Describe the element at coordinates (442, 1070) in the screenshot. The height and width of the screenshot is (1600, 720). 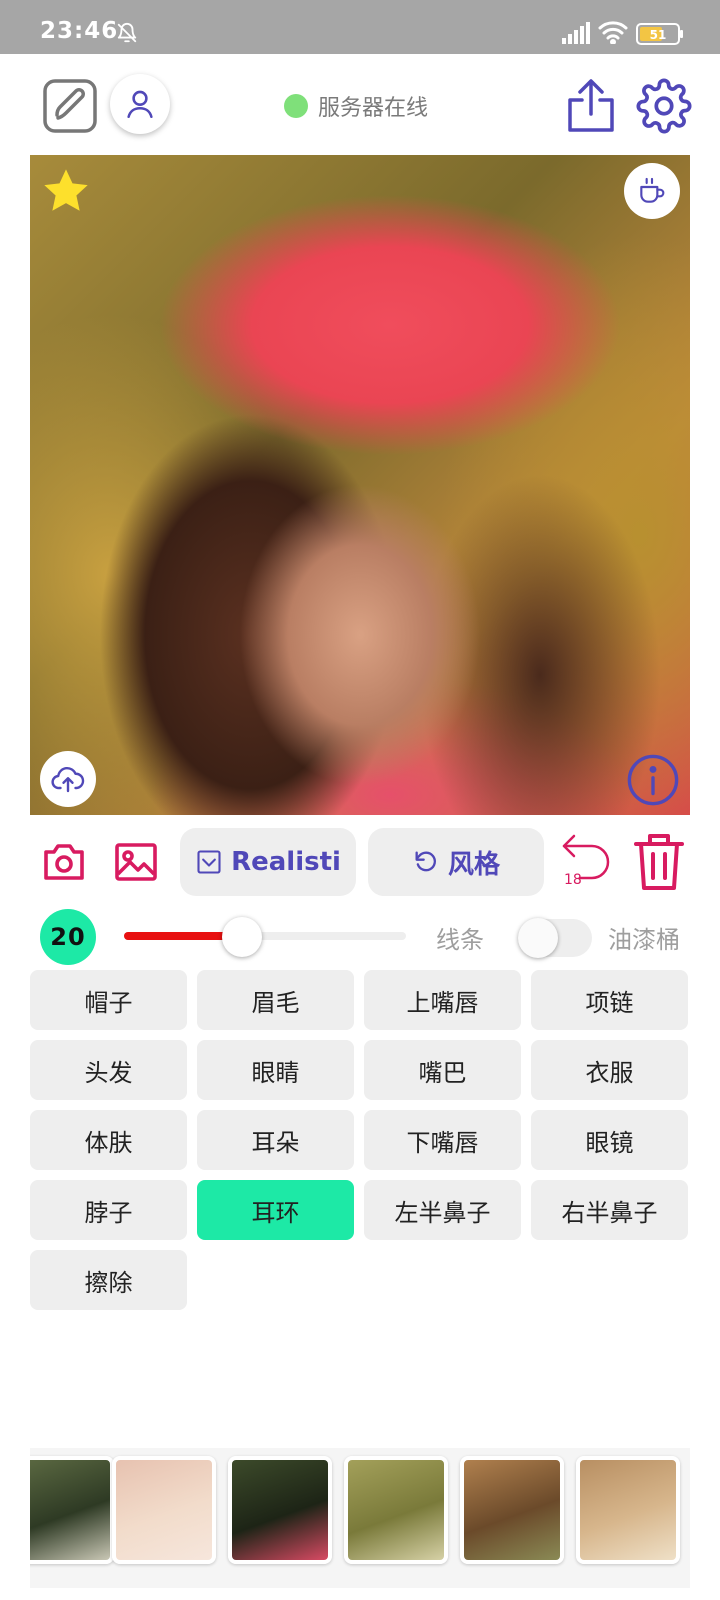
I see `part-button: 嘴巴` at that location.